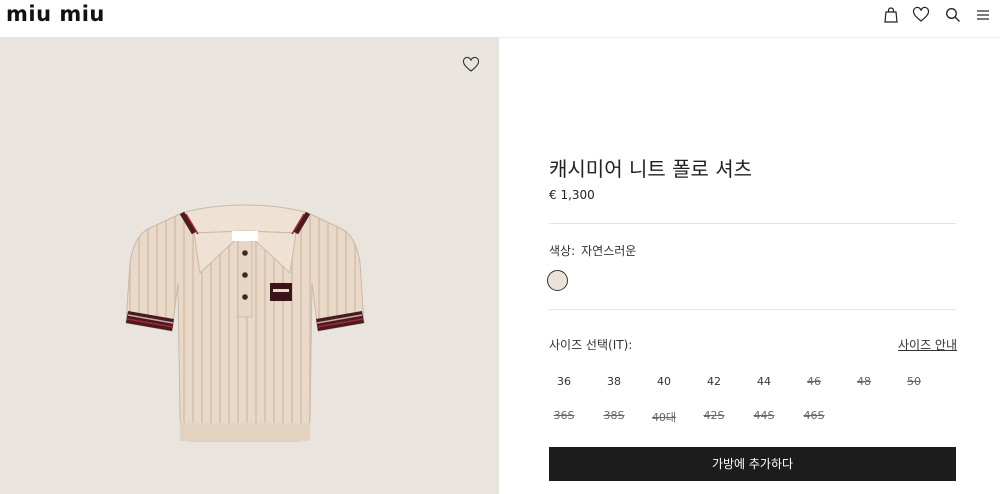 Image resolution: width=1000 pixels, height=494 pixels. Describe the element at coordinates (764, 415) in the screenshot. I see `size-option-44S: 44S` at that location.